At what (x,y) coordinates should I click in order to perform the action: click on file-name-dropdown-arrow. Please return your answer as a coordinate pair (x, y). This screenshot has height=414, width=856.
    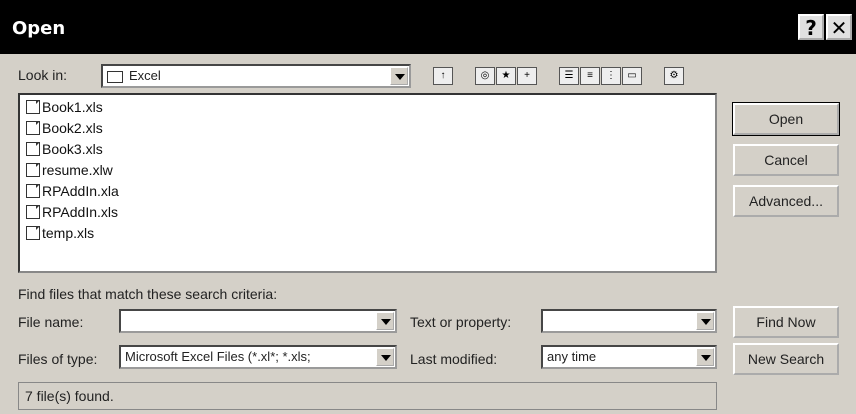
    Looking at the image, I should click on (385, 321).